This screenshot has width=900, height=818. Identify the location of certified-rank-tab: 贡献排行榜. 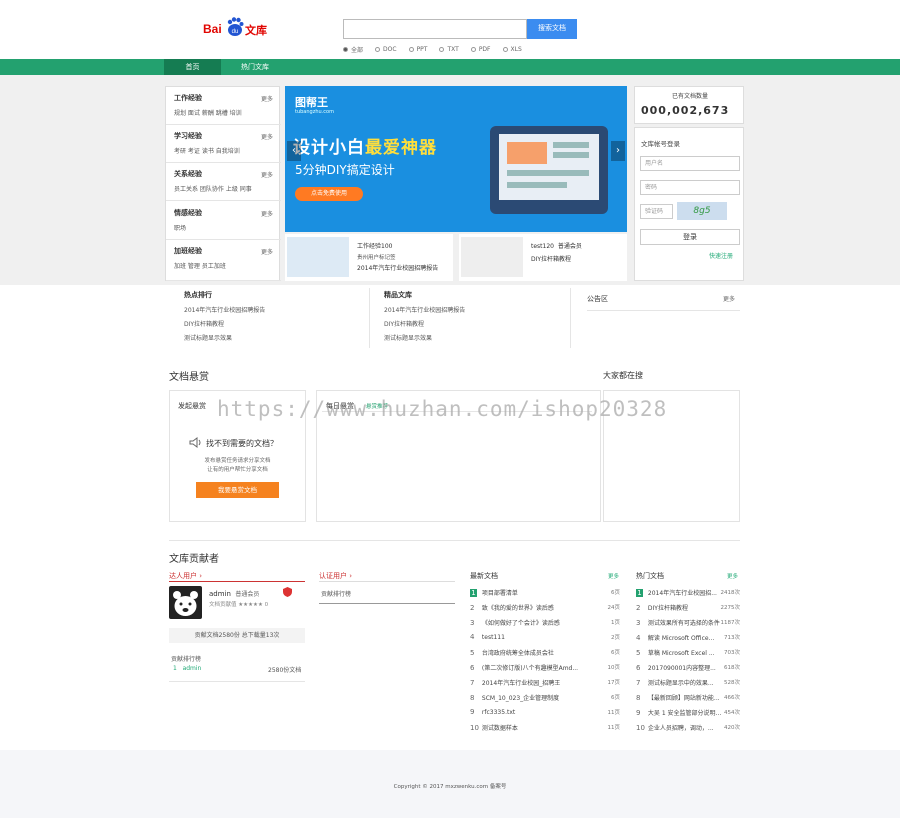
(336, 593).